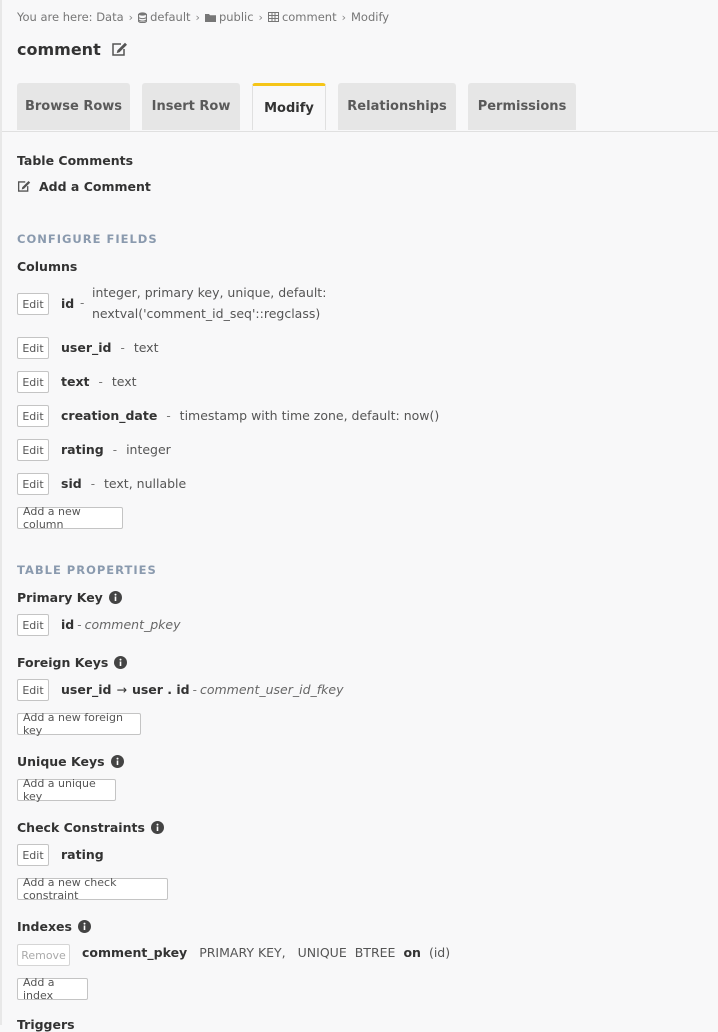 Image resolution: width=718 pixels, height=1032 pixels. I want to click on indexes-heading: Indexes, so click(54, 926).